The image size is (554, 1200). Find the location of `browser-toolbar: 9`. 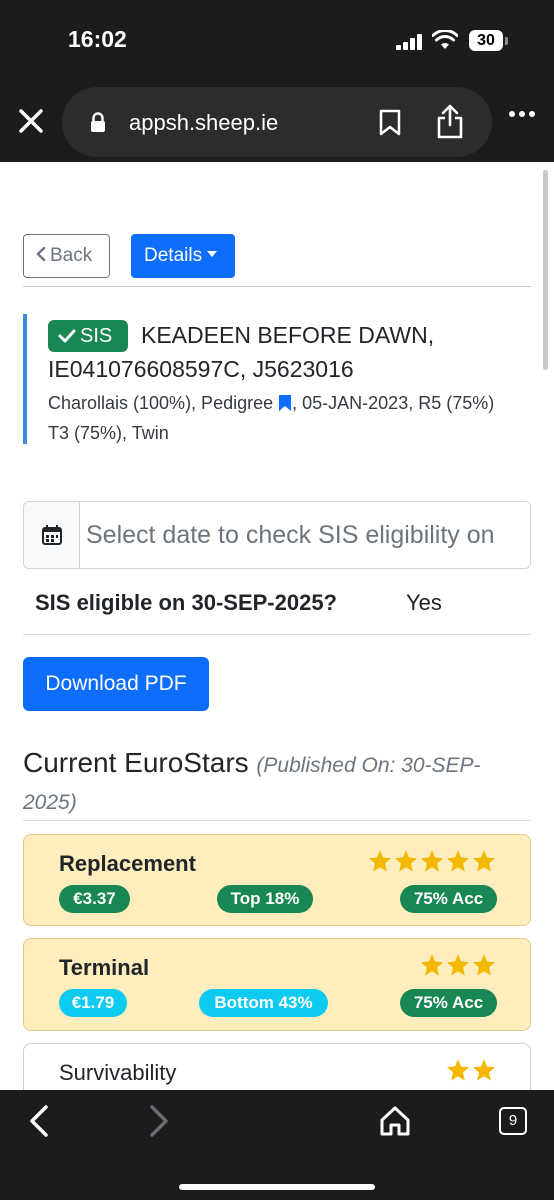

browser-toolbar: 9 is located at coordinates (277, 1145).